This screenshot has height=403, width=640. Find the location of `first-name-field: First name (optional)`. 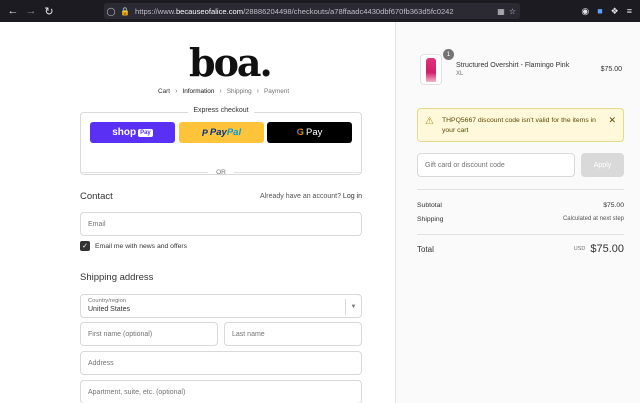

first-name-field: First name (optional) is located at coordinates (149, 334).